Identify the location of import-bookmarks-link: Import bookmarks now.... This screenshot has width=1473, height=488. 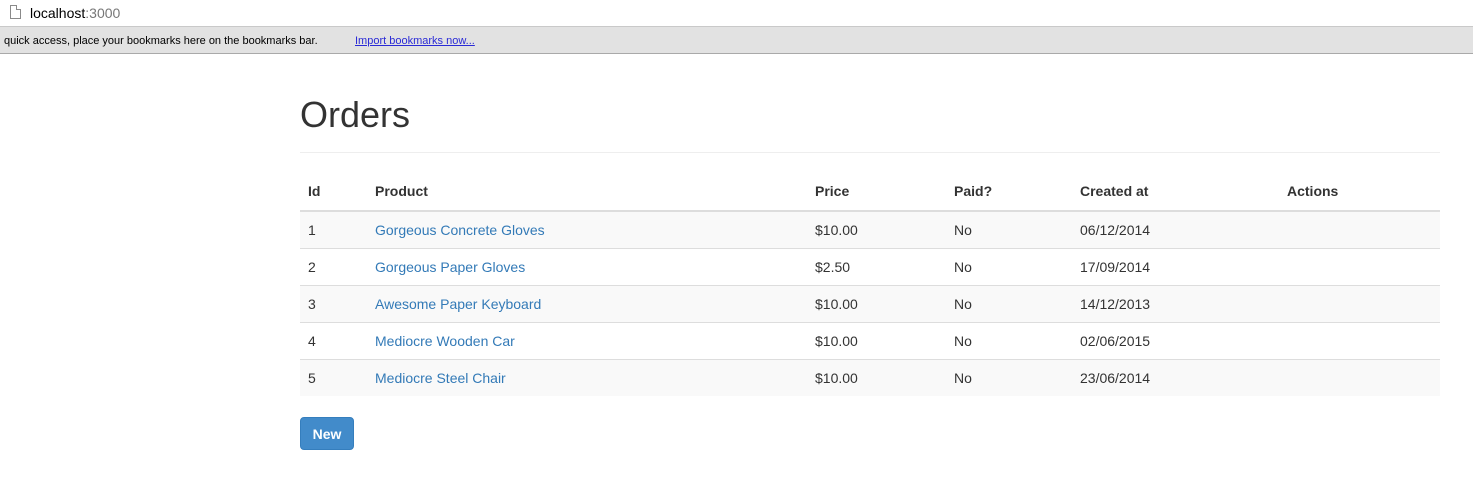
(415, 41).